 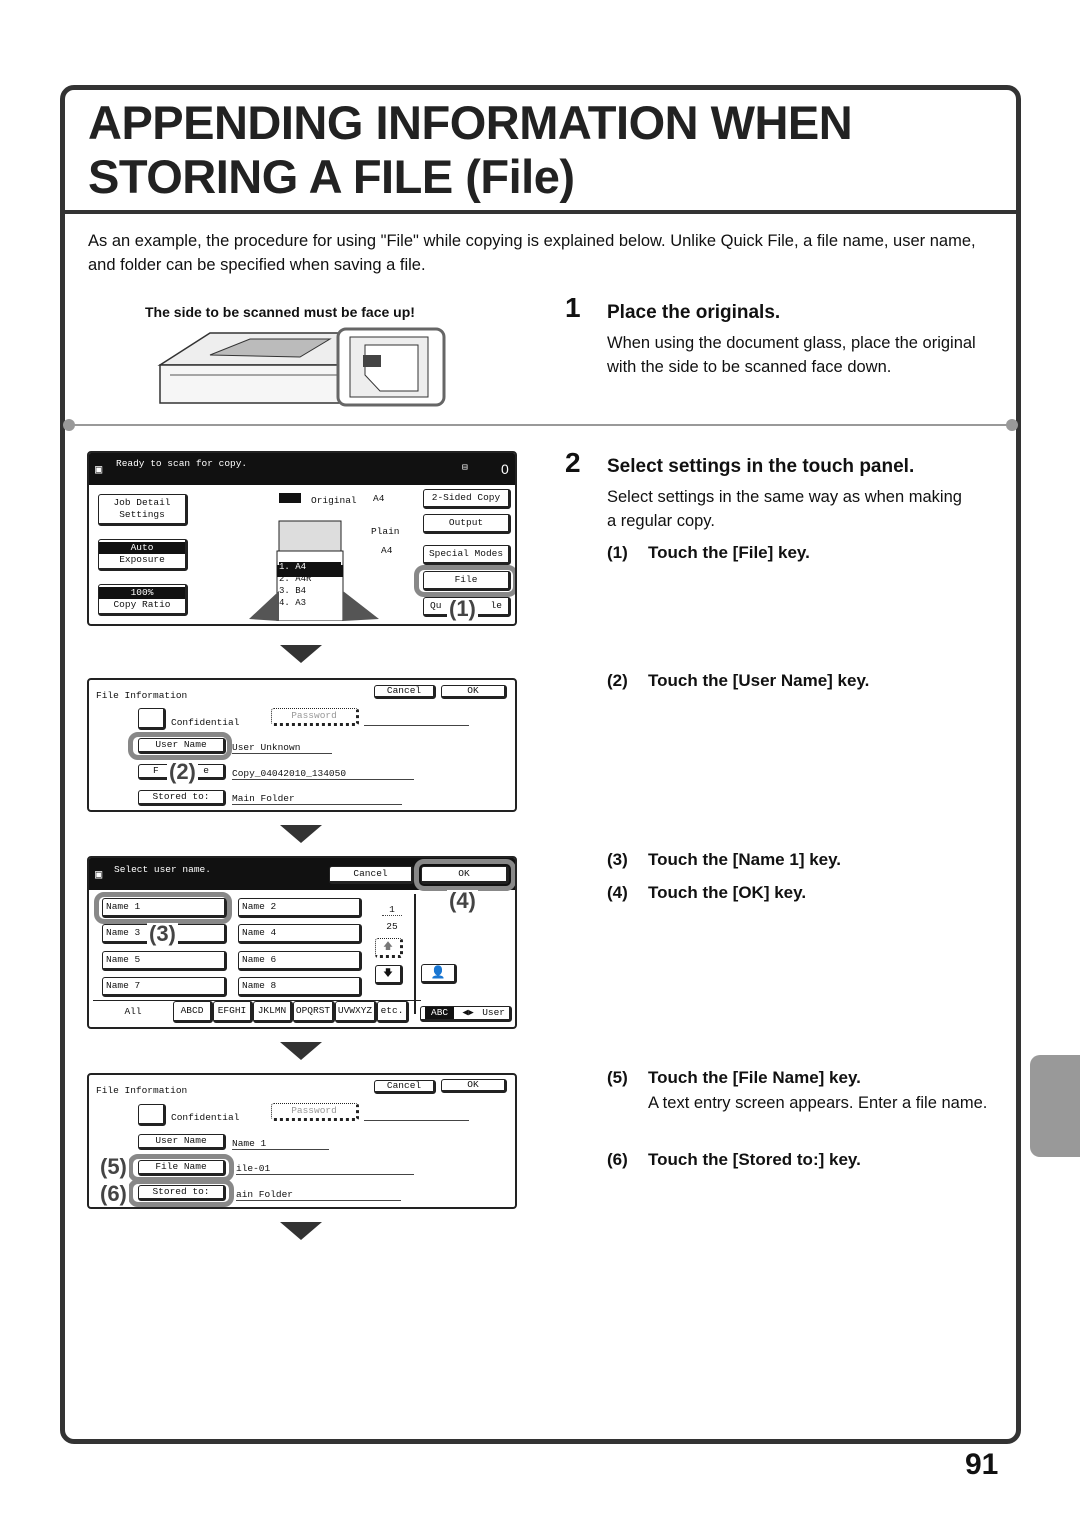 What do you see at coordinates (505, 469) in the screenshot?
I see `copy-count: 0` at bounding box center [505, 469].